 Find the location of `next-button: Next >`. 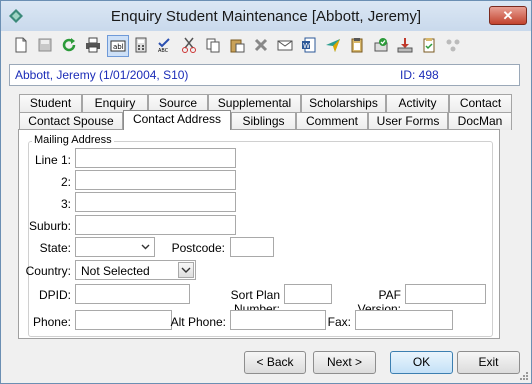

next-button: Next > is located at coordinates (344, 362).